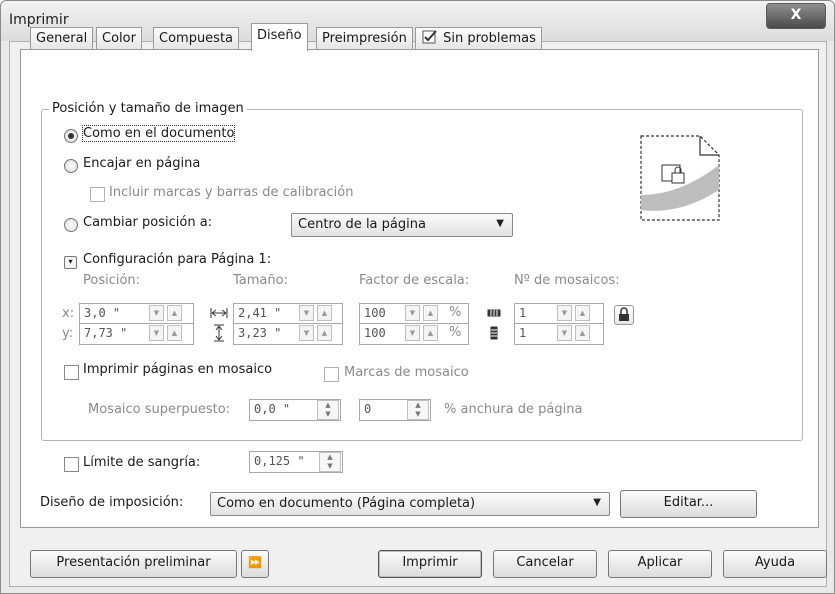 Image resolution: width=835 pixels, height=594 pixels. I want to click on print-tiled-checkbox, so click(71, 372).